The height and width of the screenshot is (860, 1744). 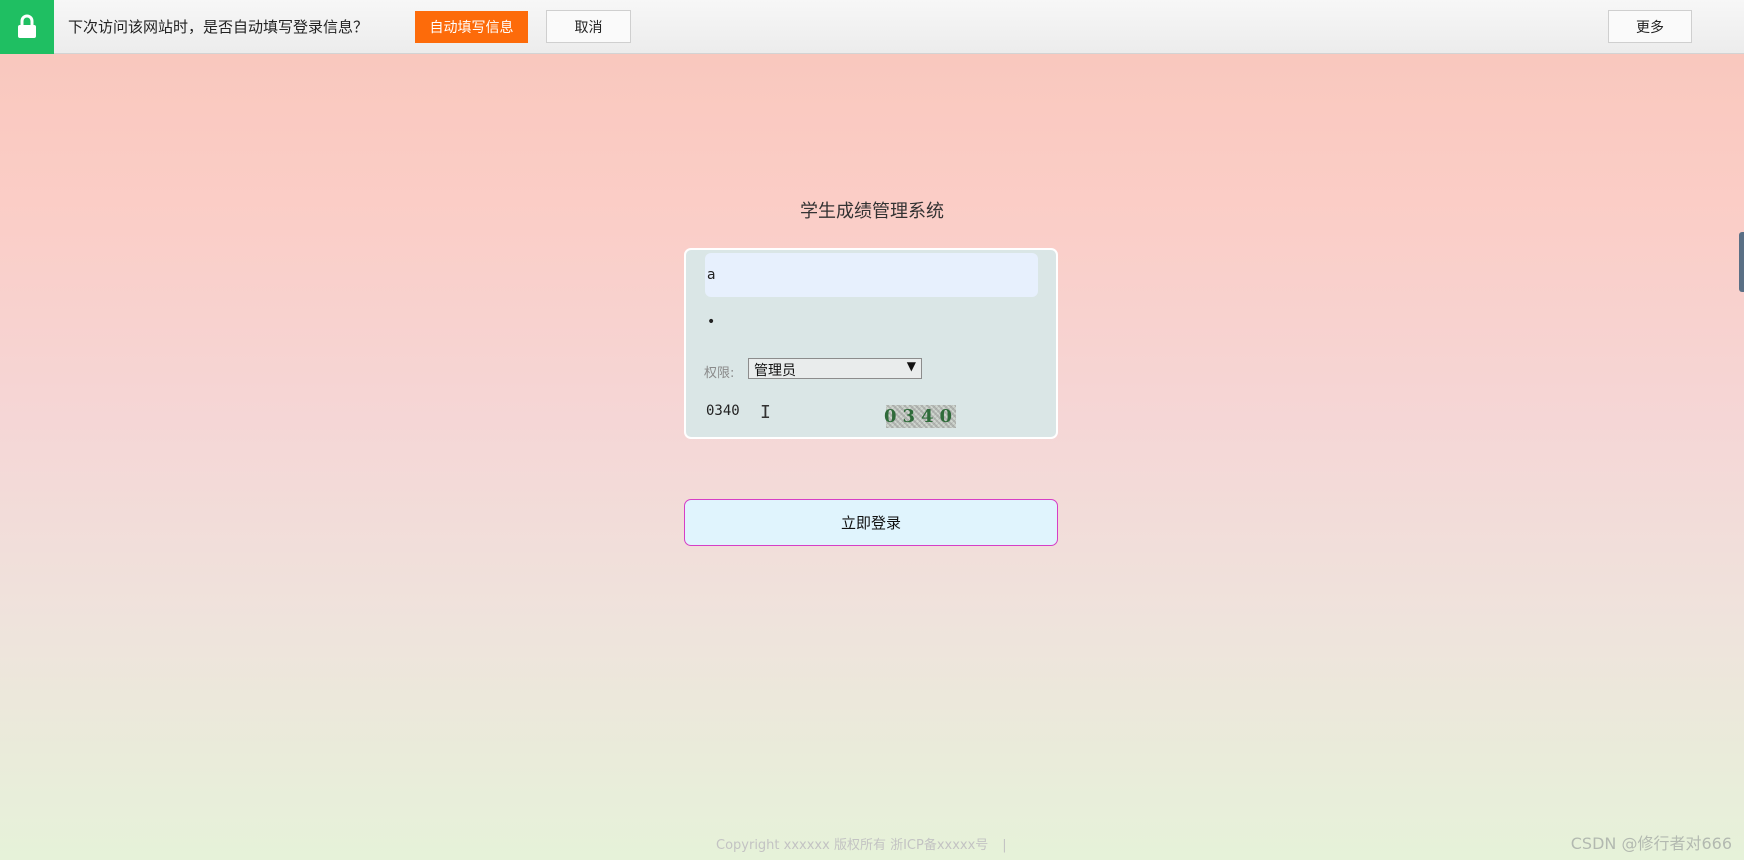 What do you see at coordinates (775, 371) in the screenshot?
I see `role-selected-value: 管理员` at bounding box center [775, 371].